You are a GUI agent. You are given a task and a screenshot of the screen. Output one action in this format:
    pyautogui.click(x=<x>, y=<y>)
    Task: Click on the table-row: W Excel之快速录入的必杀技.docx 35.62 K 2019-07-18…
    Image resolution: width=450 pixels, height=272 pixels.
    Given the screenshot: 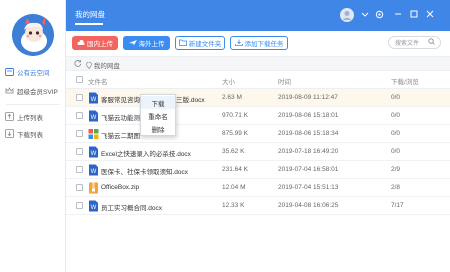 What is the action you would take?
    pyautogui.click(x=258, y=152)
    